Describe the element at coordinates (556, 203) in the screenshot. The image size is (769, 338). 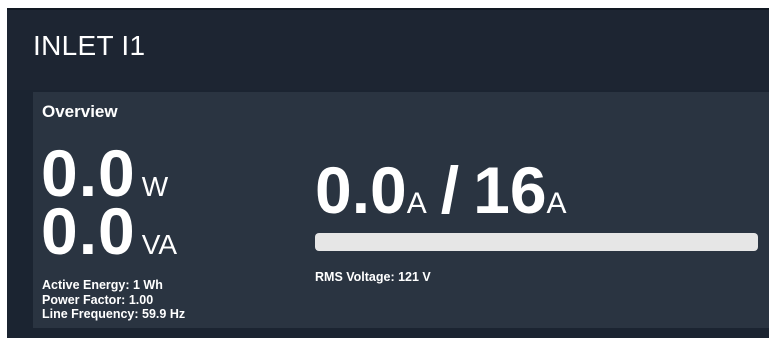
I see `current-rated-unit: A` at that location.